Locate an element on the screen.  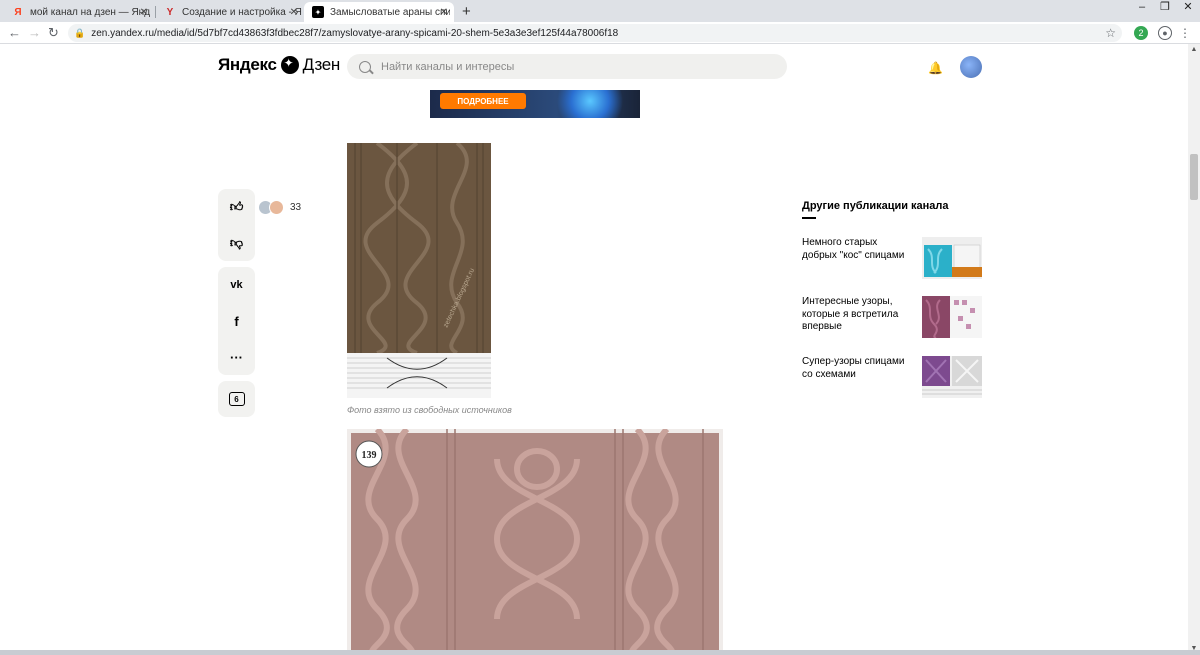
comments-count: 6 is located at coordinates (236, 399).